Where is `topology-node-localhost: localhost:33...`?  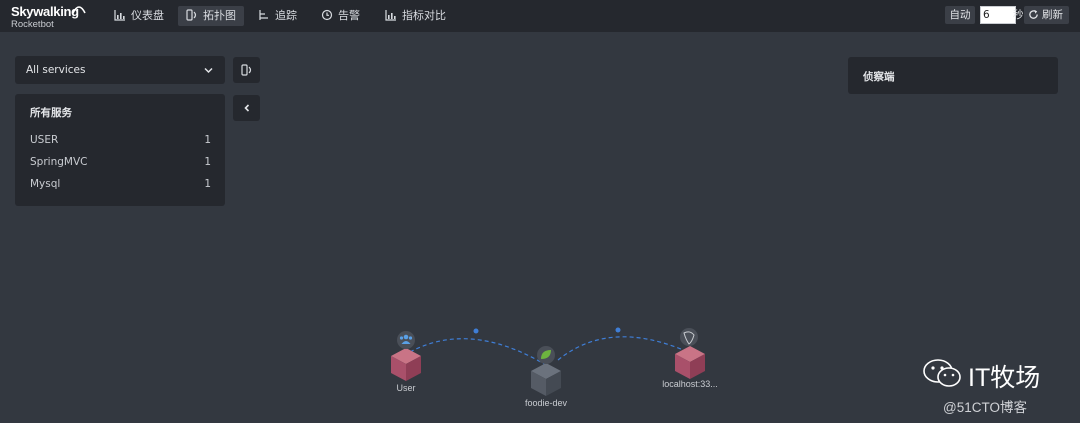
topology-node-localhost: localhost:33... is located at coordinates (690, 358).